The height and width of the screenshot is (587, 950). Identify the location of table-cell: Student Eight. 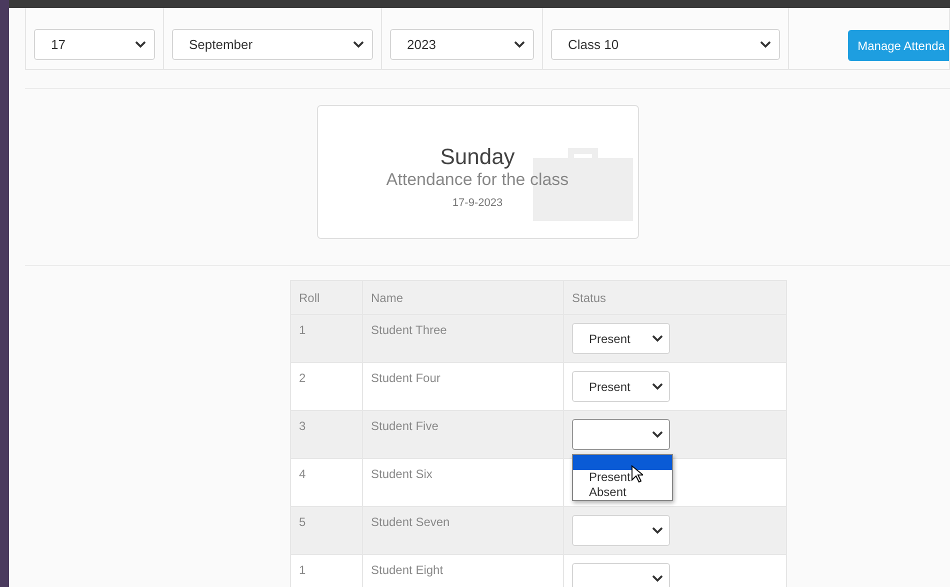
(463, 570).